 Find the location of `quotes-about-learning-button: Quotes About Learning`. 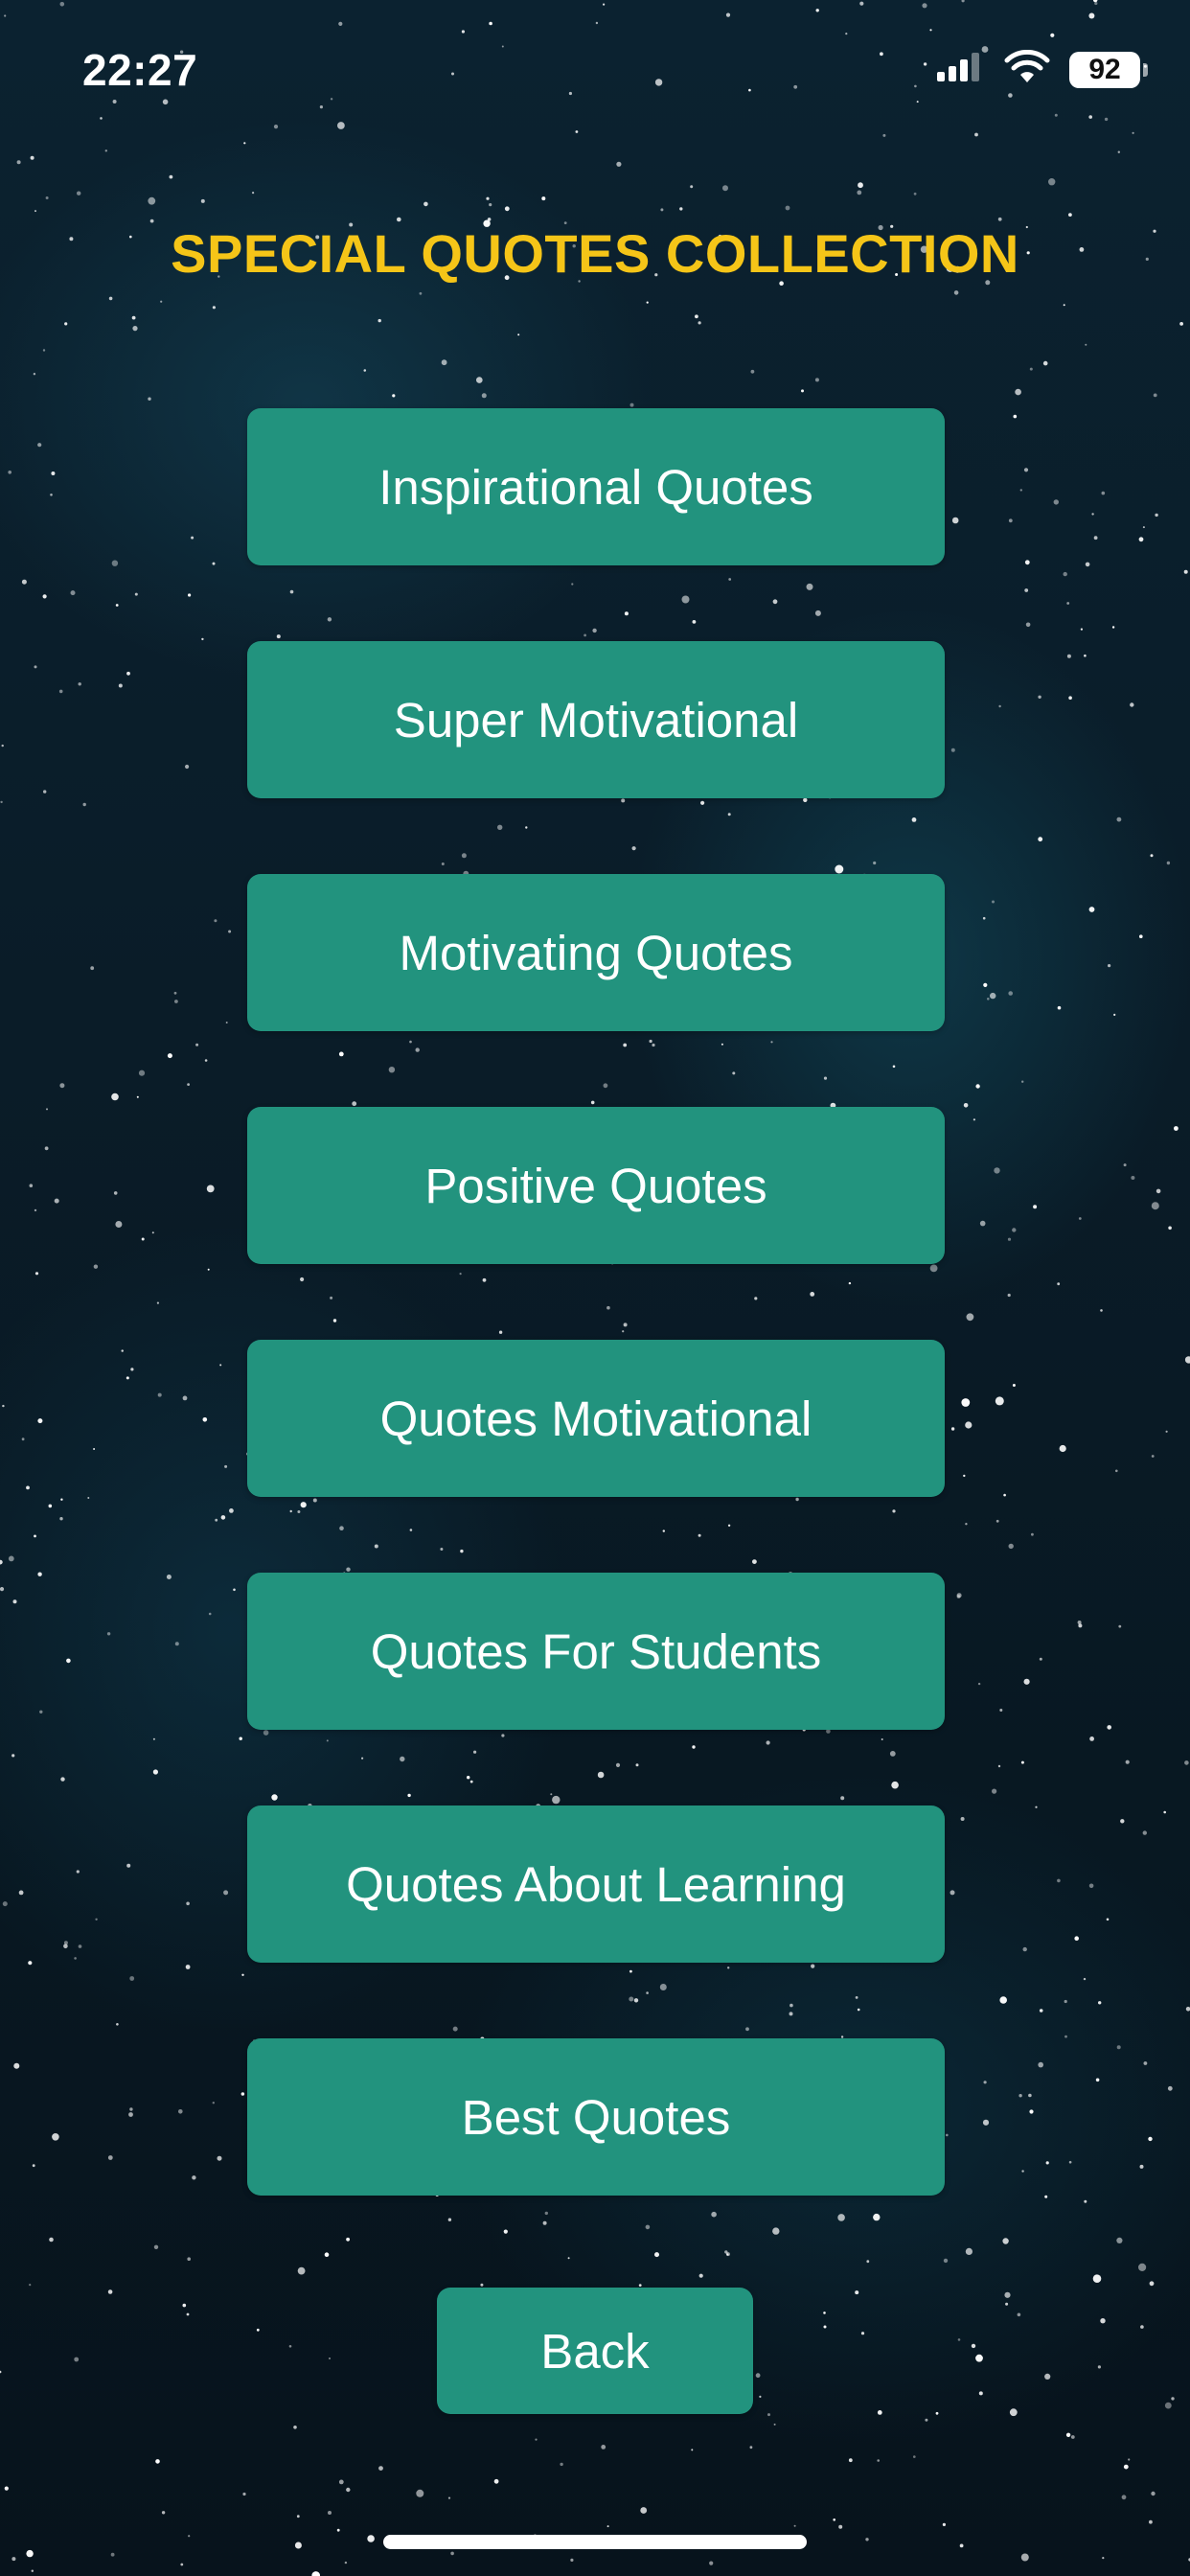

quotes-about-learning-button: Quotes About Learning is located at coordinates (596, 1884).